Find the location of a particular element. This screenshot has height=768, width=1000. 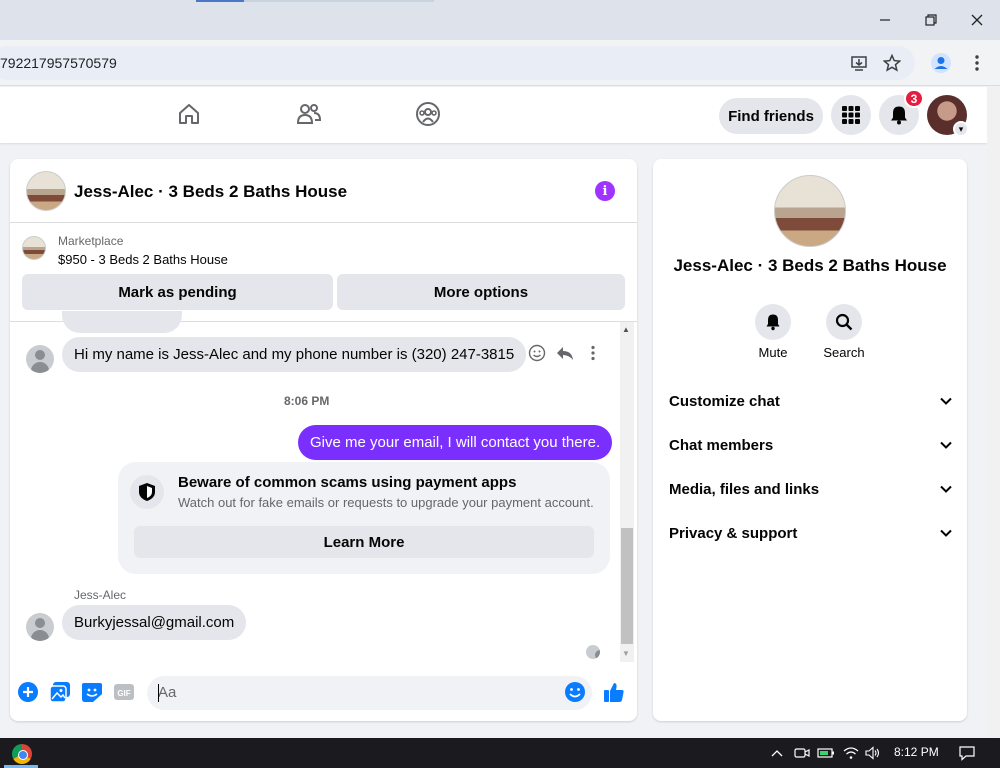

gif-icon: GIF is located at coordinates (124, 692).